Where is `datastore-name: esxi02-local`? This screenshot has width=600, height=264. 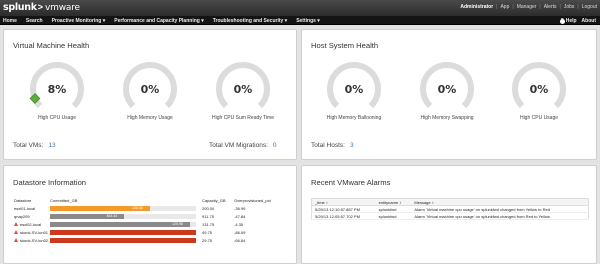 datastore-name: esxi02-local is located at coordinates (31, 224).